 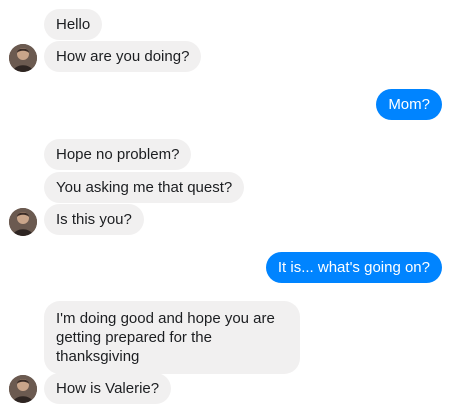 I want to click on message-bubble: It is... what's going on?, so click(x=353, y=267).